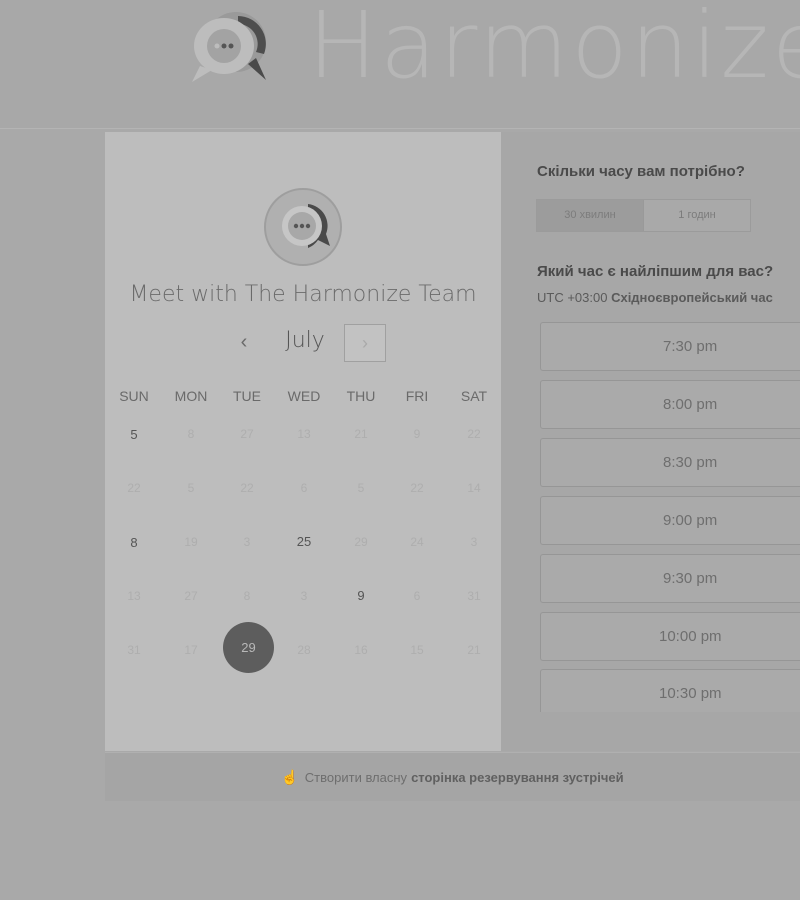 The image size is (800, 900). What do you see at coordinates (304, 396) in the screenshot?
I see `weekday-wed: WED` at bounding box center [304, 396].